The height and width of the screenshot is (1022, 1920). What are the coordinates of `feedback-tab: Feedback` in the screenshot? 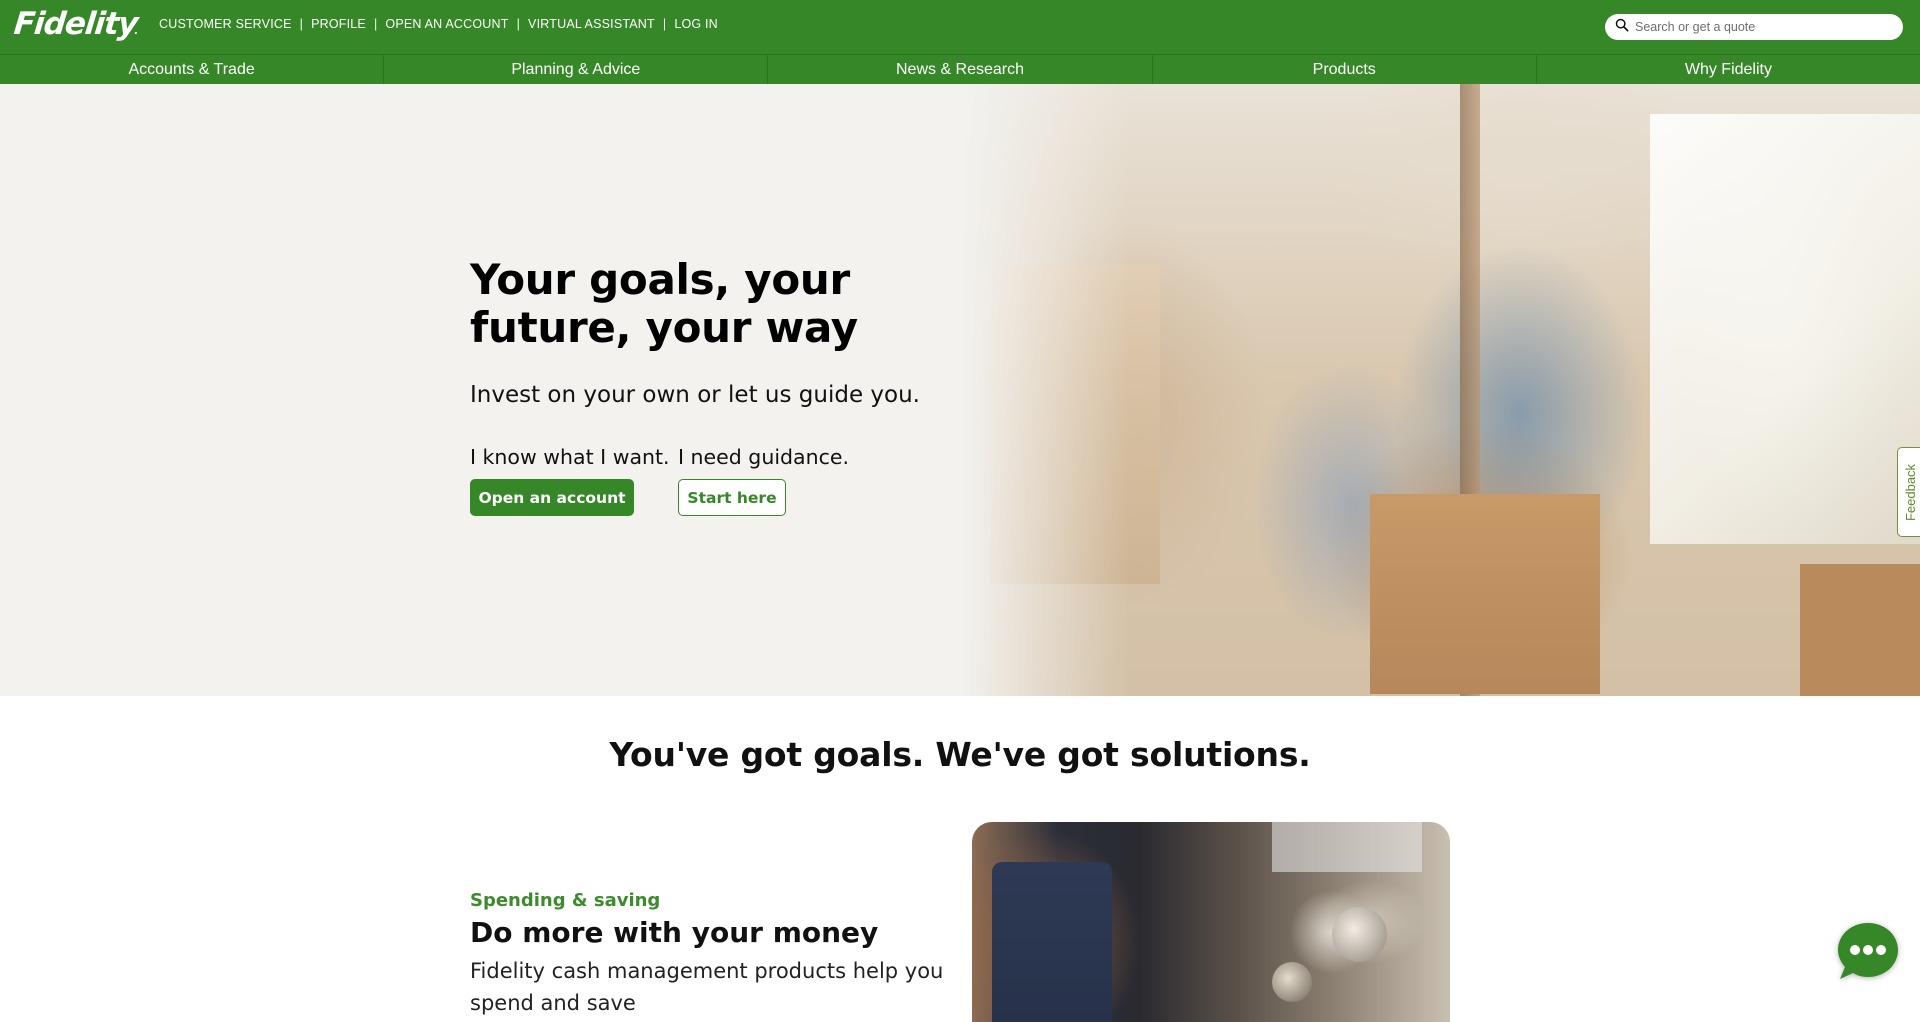 It's located at (1908, 492).